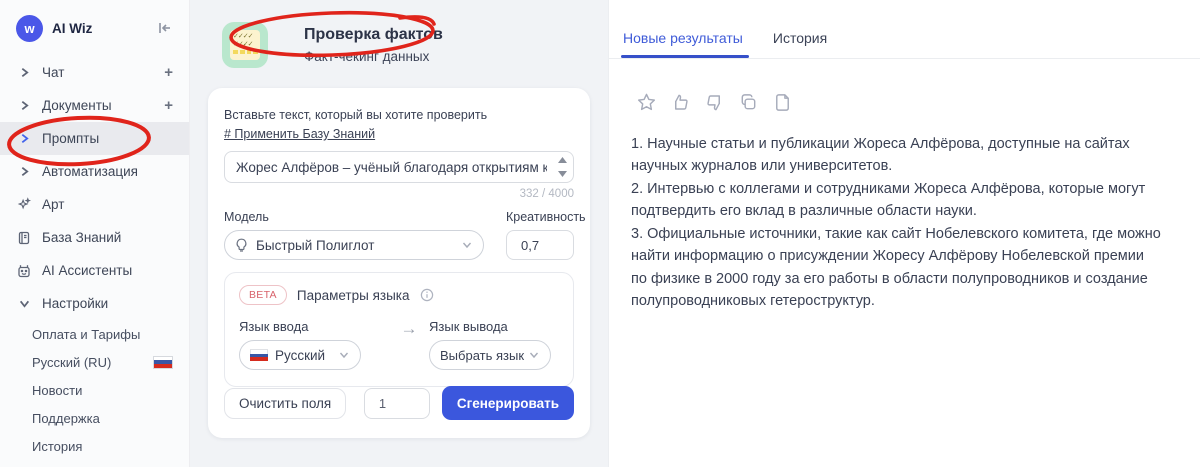 This screenshot has height=467, width=1200. What do you see at coordinates (94, 237) in the screenshot?
I see `sidebar-item-knowledge-base: База Знаний` at bounding box center [94, 237].